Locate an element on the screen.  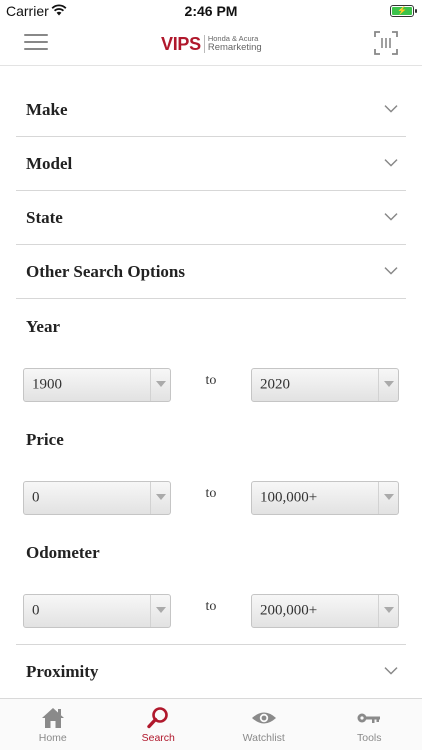
odometer-from-value: 0 is located at coordinates (36, 610).